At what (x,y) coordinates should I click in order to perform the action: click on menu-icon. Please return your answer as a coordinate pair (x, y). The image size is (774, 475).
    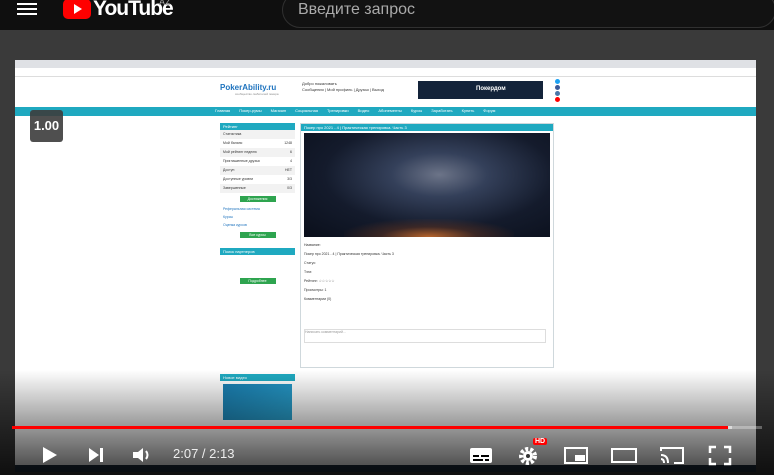
    Looking at the image, I should click on (27, 8).